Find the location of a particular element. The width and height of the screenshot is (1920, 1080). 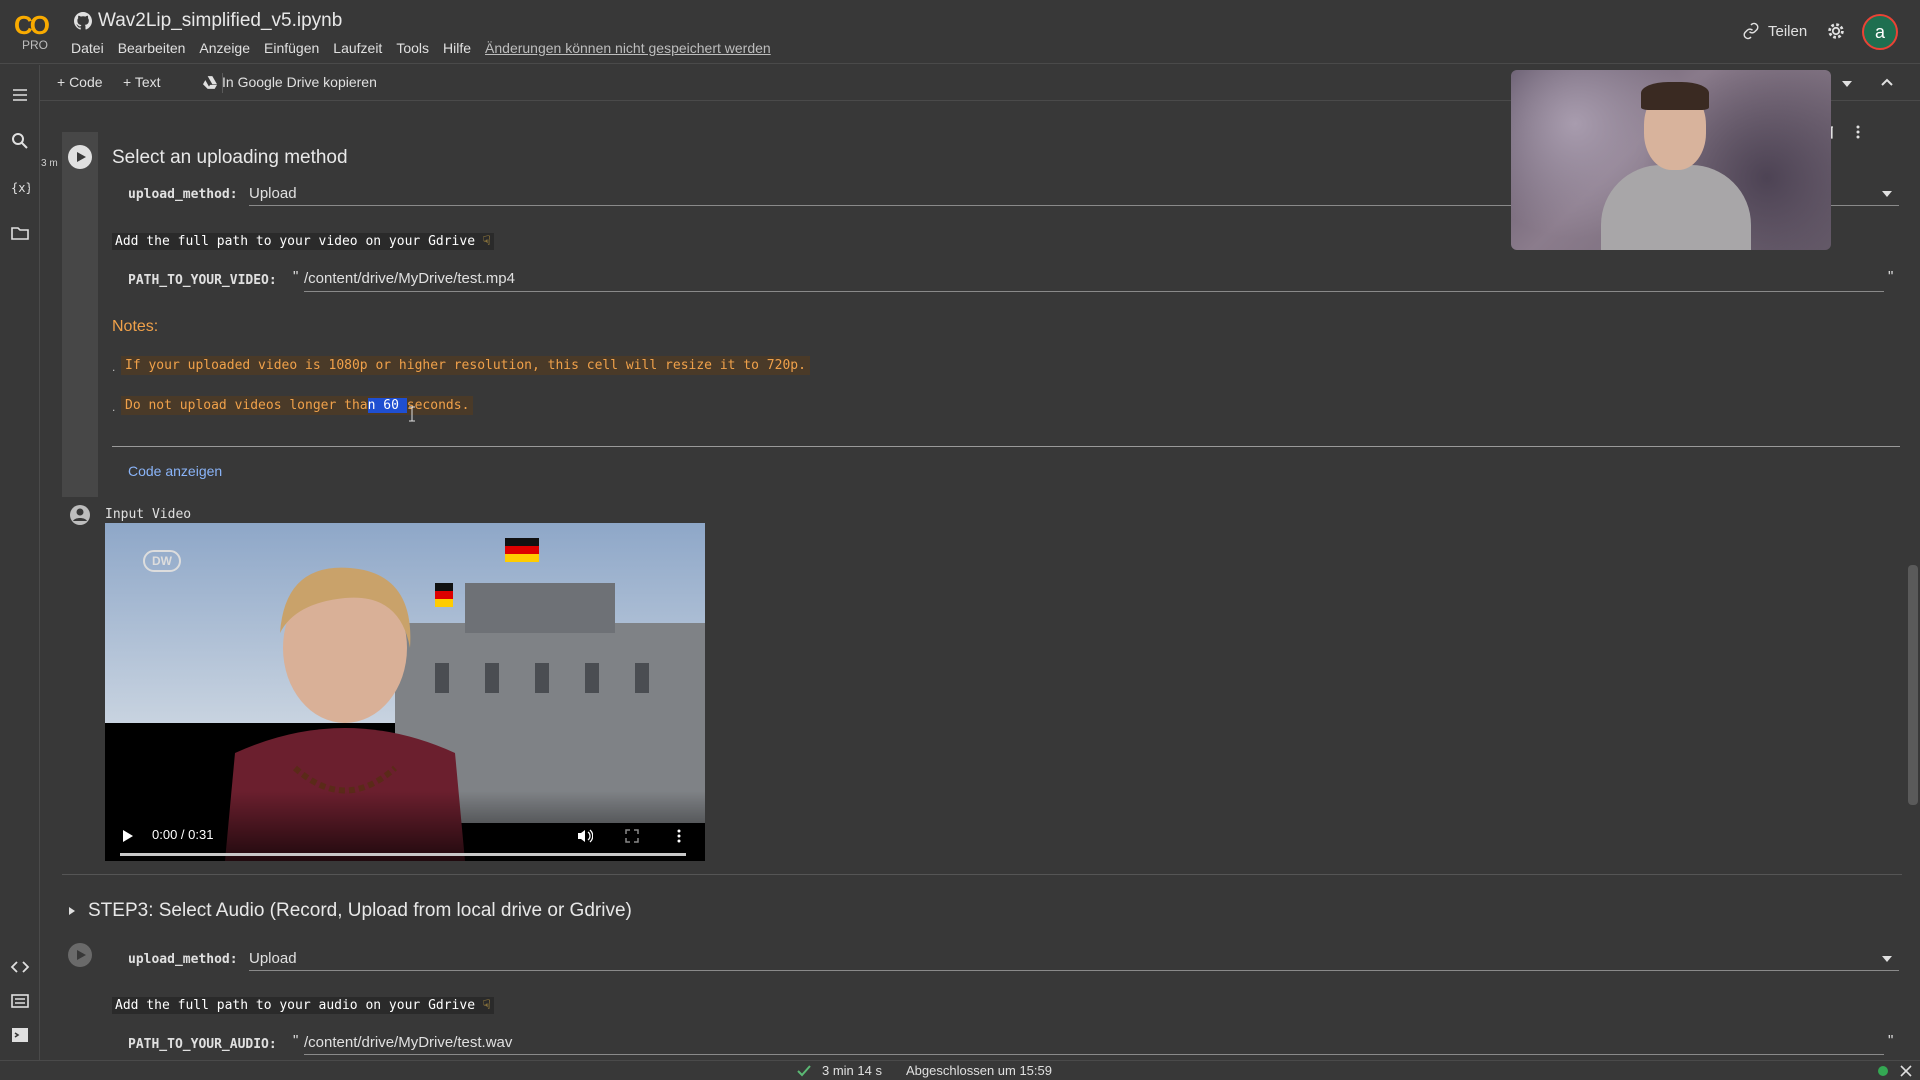

audio-path-underline is located at coordinates (1094, 1054).